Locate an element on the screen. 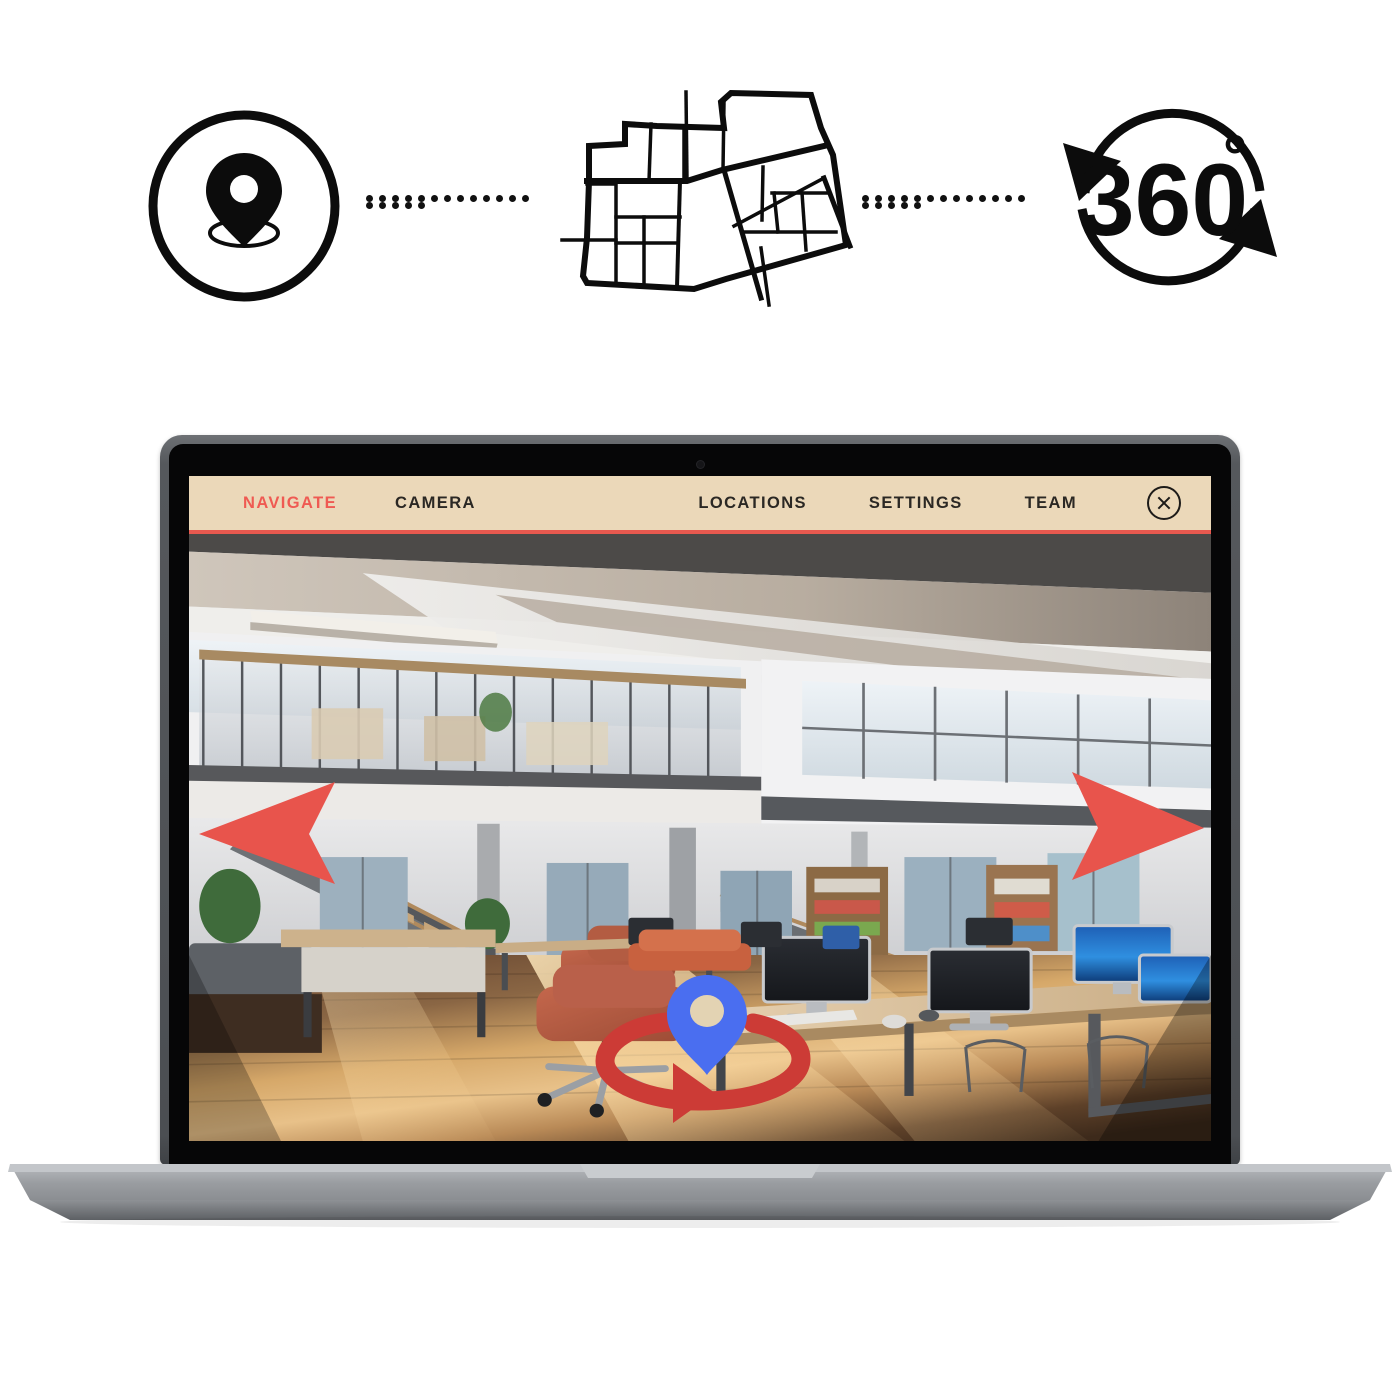 The height and width of the screenshot is (1400, 1400). menubar-right-group: LOCATIONS SETTINGS TEAM is located at coordinates (908, 503).